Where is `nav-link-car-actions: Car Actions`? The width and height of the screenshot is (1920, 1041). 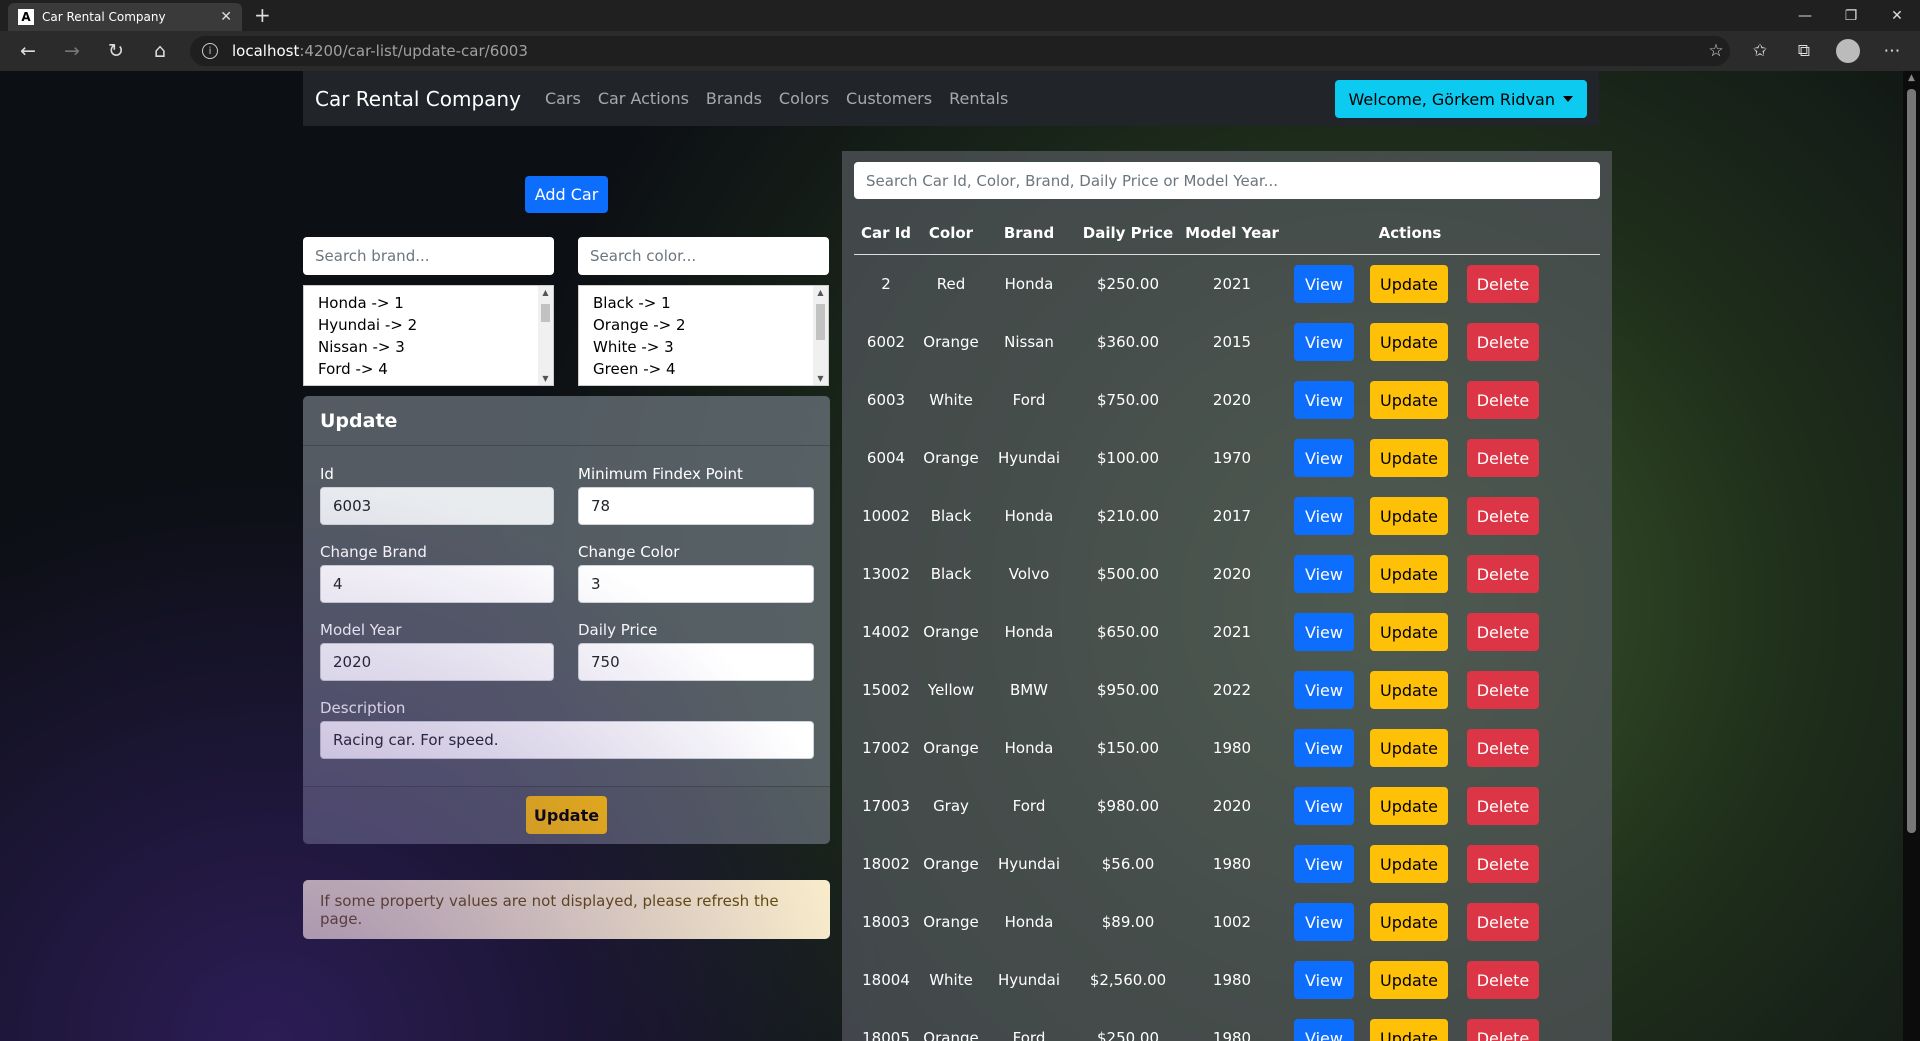 nav-link-car-actions: Car Actions is located at coordinates (643, 98).